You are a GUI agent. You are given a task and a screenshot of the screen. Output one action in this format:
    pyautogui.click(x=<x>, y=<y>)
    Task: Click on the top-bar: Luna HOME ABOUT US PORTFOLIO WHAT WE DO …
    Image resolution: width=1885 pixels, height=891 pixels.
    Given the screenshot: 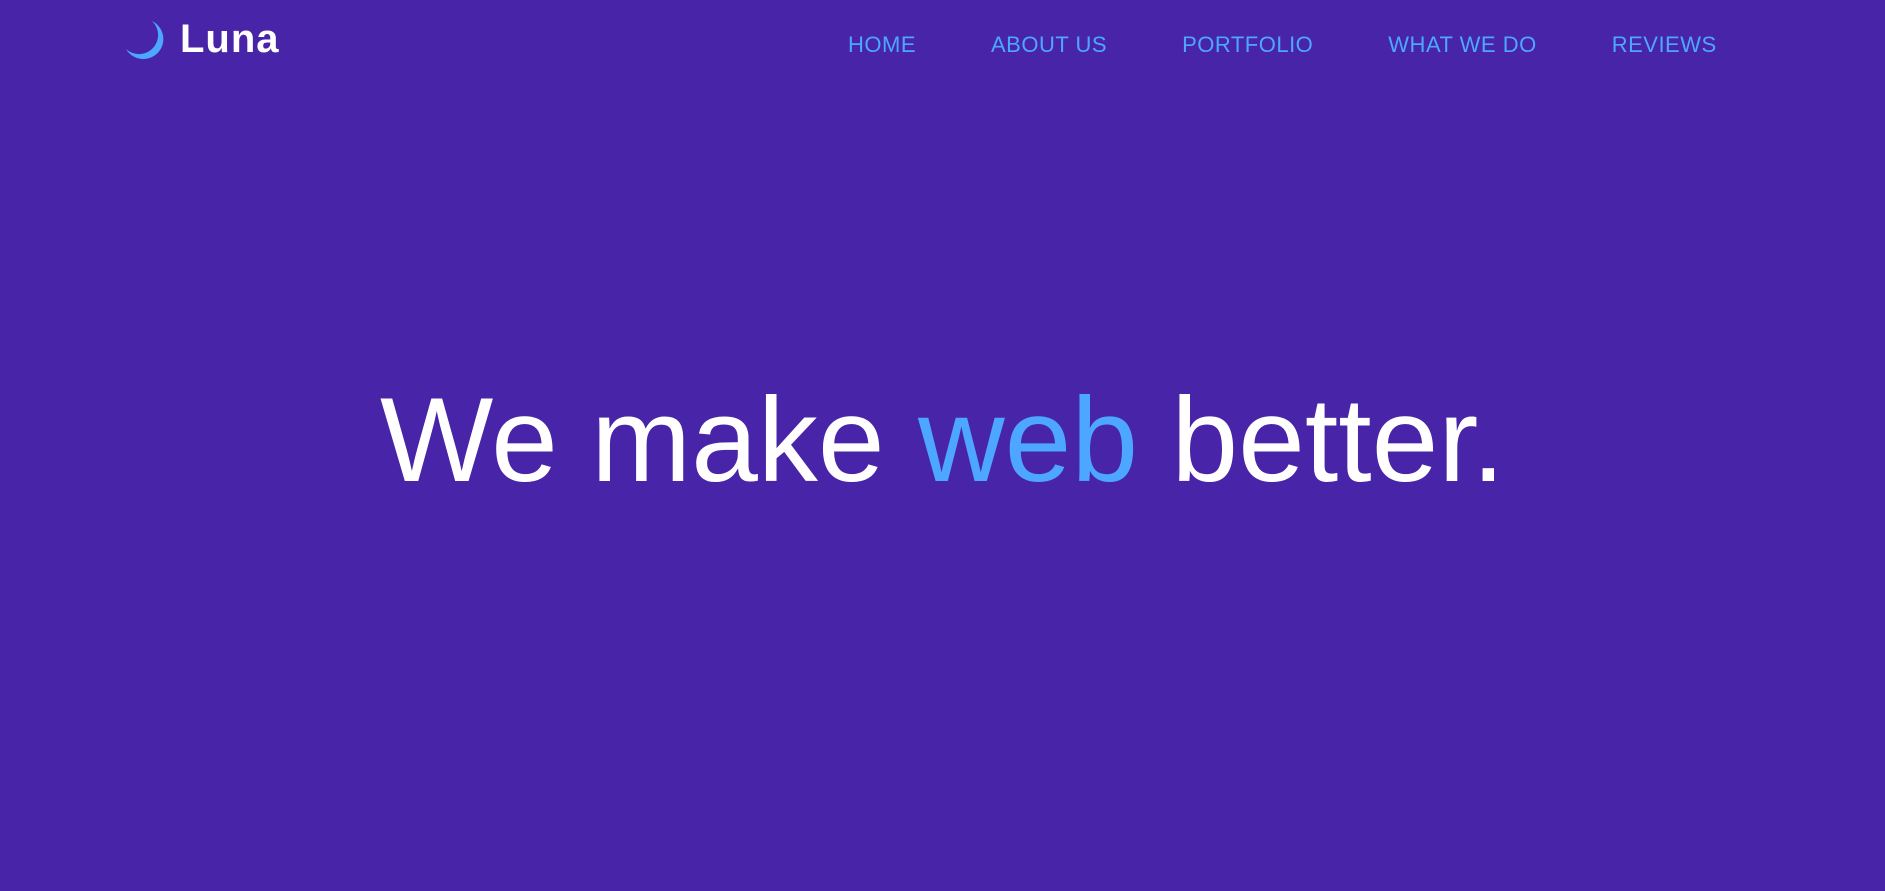 What is the action you would take?
    pyautogui.click(x=942, y=45)
    